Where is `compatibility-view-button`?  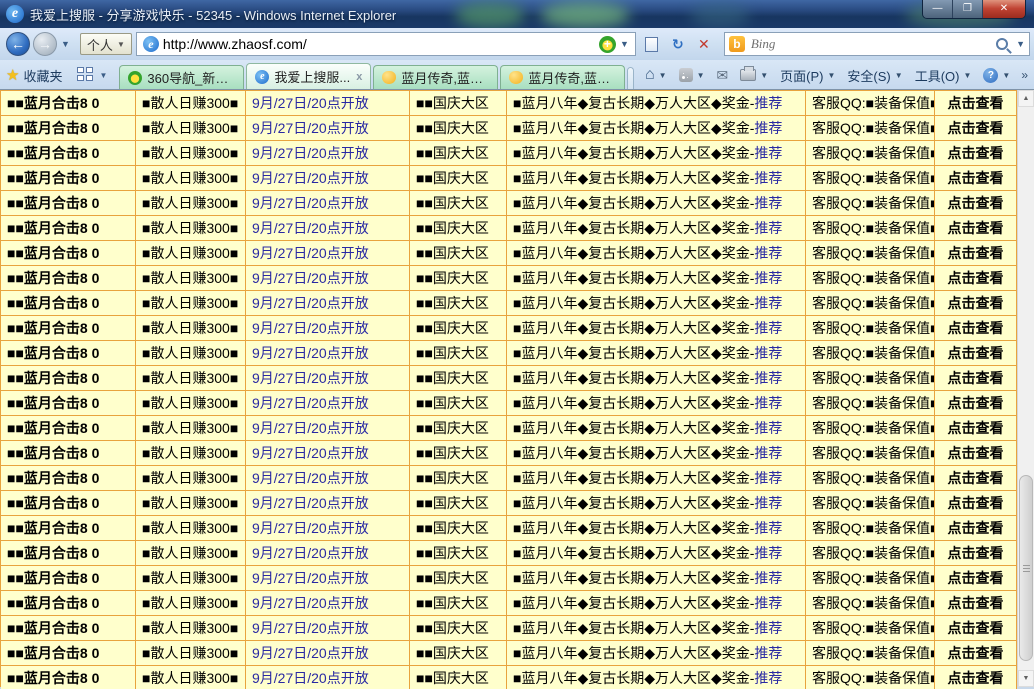 compatibility-view-button is located at coordinates (652, 44).